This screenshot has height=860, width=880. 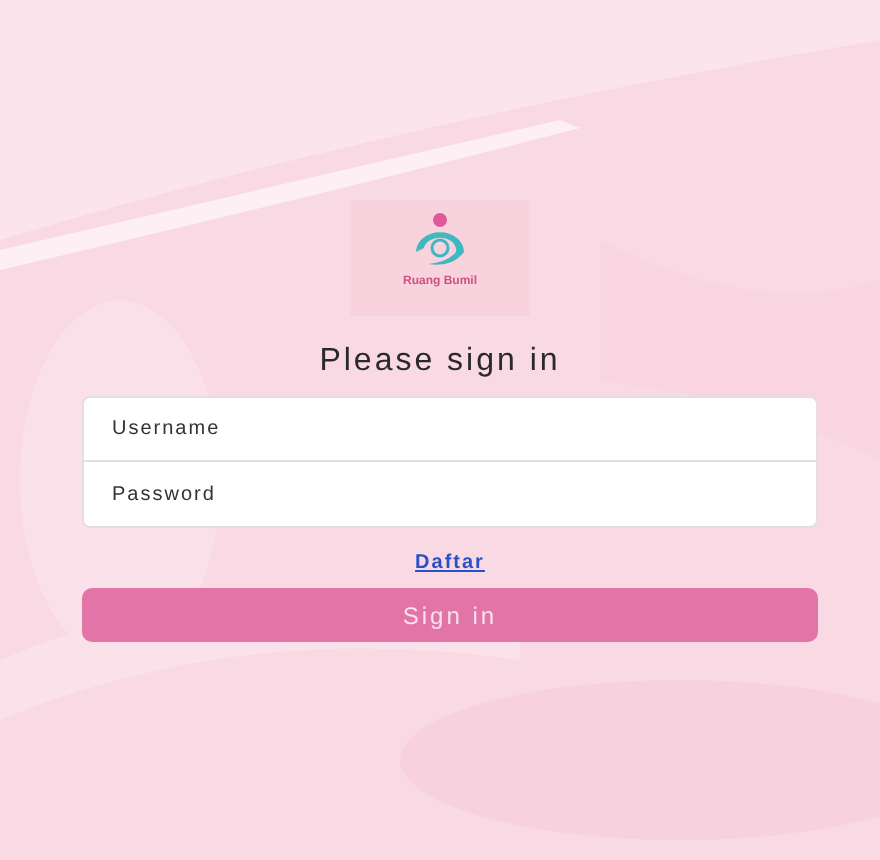 What do you see at coordinates (440, 362) in the screenshot?
I see `page-title: Please sign in` at bounding box center [440, 362].